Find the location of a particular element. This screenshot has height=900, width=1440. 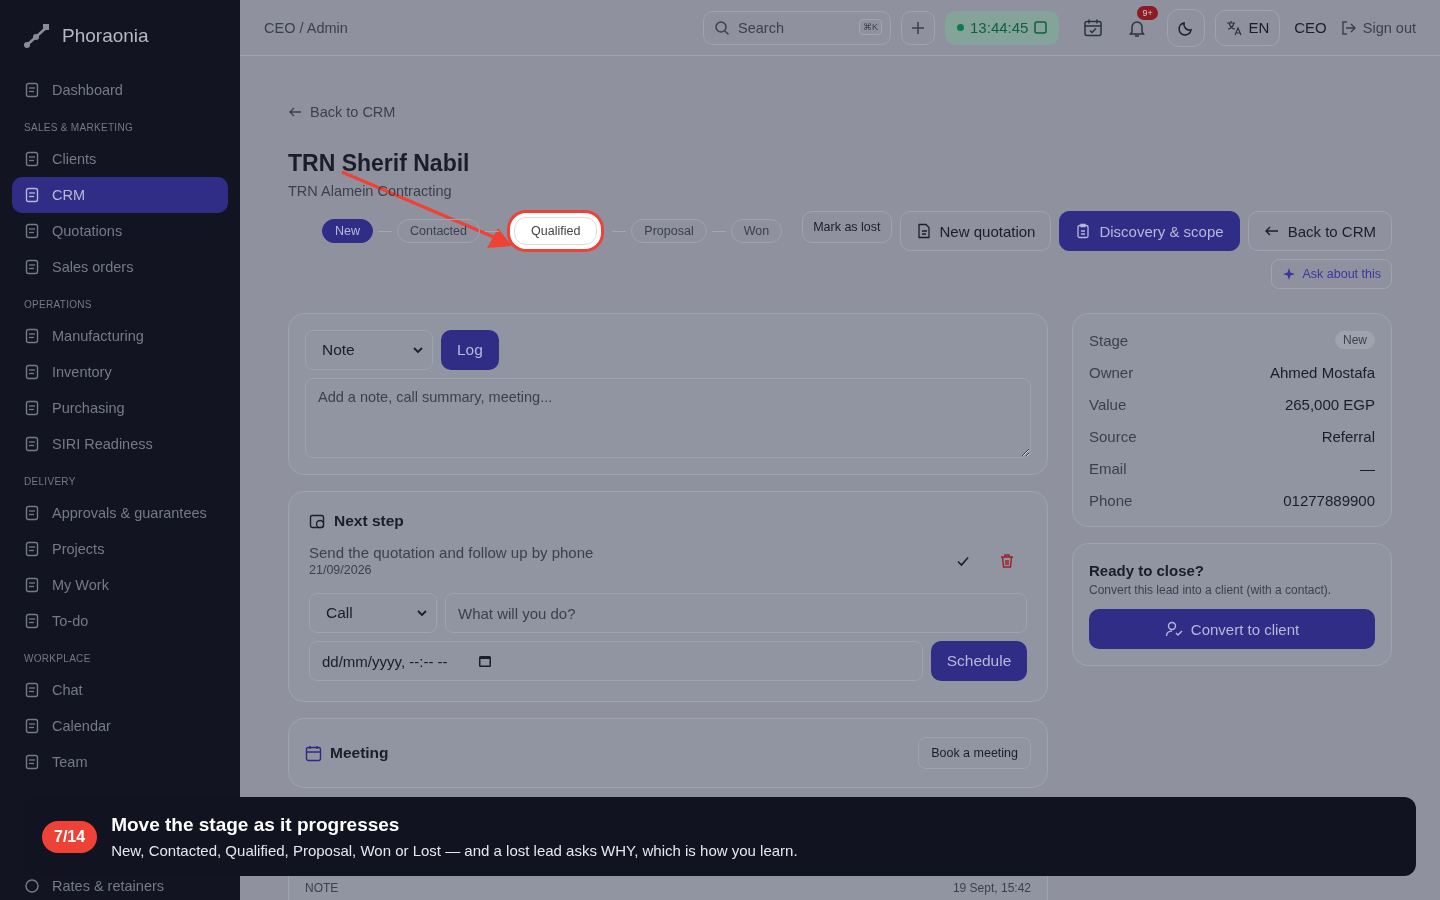

theme-toggle is located at coordinates (1186, 27).